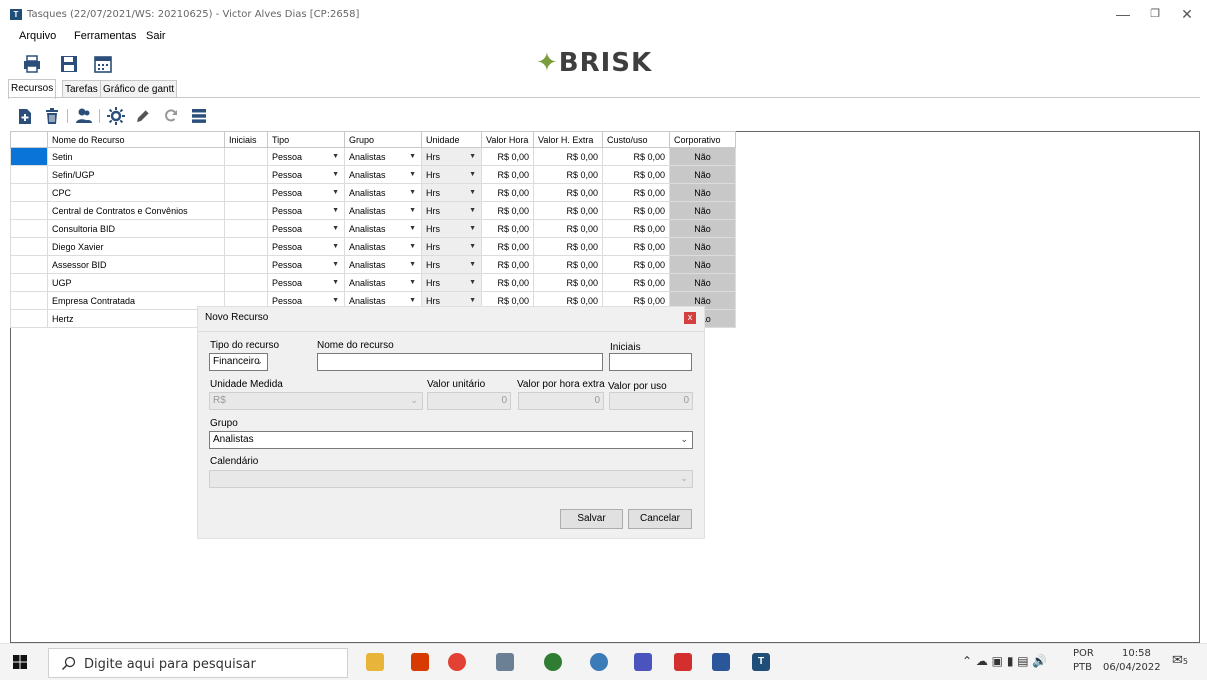  Describe the element at coordinates (1083, 653) in the screenshot. I see `language-top: POR` at that location.